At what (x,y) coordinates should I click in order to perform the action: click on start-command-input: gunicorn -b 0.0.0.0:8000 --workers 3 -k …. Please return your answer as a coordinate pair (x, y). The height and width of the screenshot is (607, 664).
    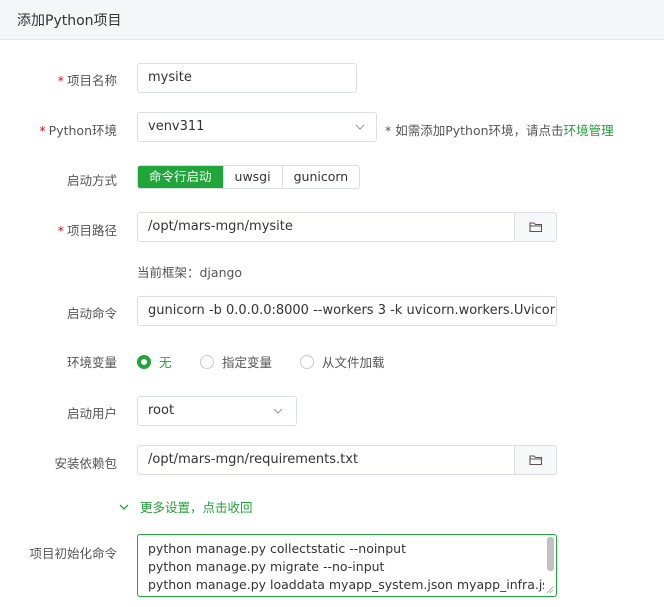
    Looking at the image, I should click on (347, 311).